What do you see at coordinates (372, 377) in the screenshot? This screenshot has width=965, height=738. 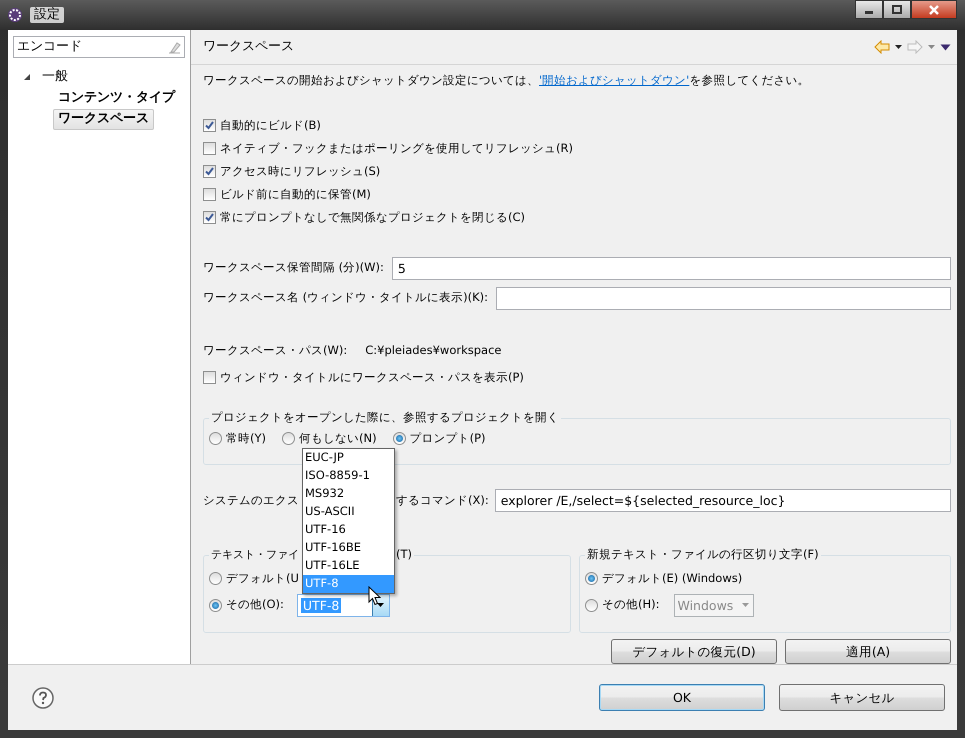 I see `checkbox-label: ウィンドウ・タイトルにワークスペース・パスを表示(P)` at bounding box center [372, 377].